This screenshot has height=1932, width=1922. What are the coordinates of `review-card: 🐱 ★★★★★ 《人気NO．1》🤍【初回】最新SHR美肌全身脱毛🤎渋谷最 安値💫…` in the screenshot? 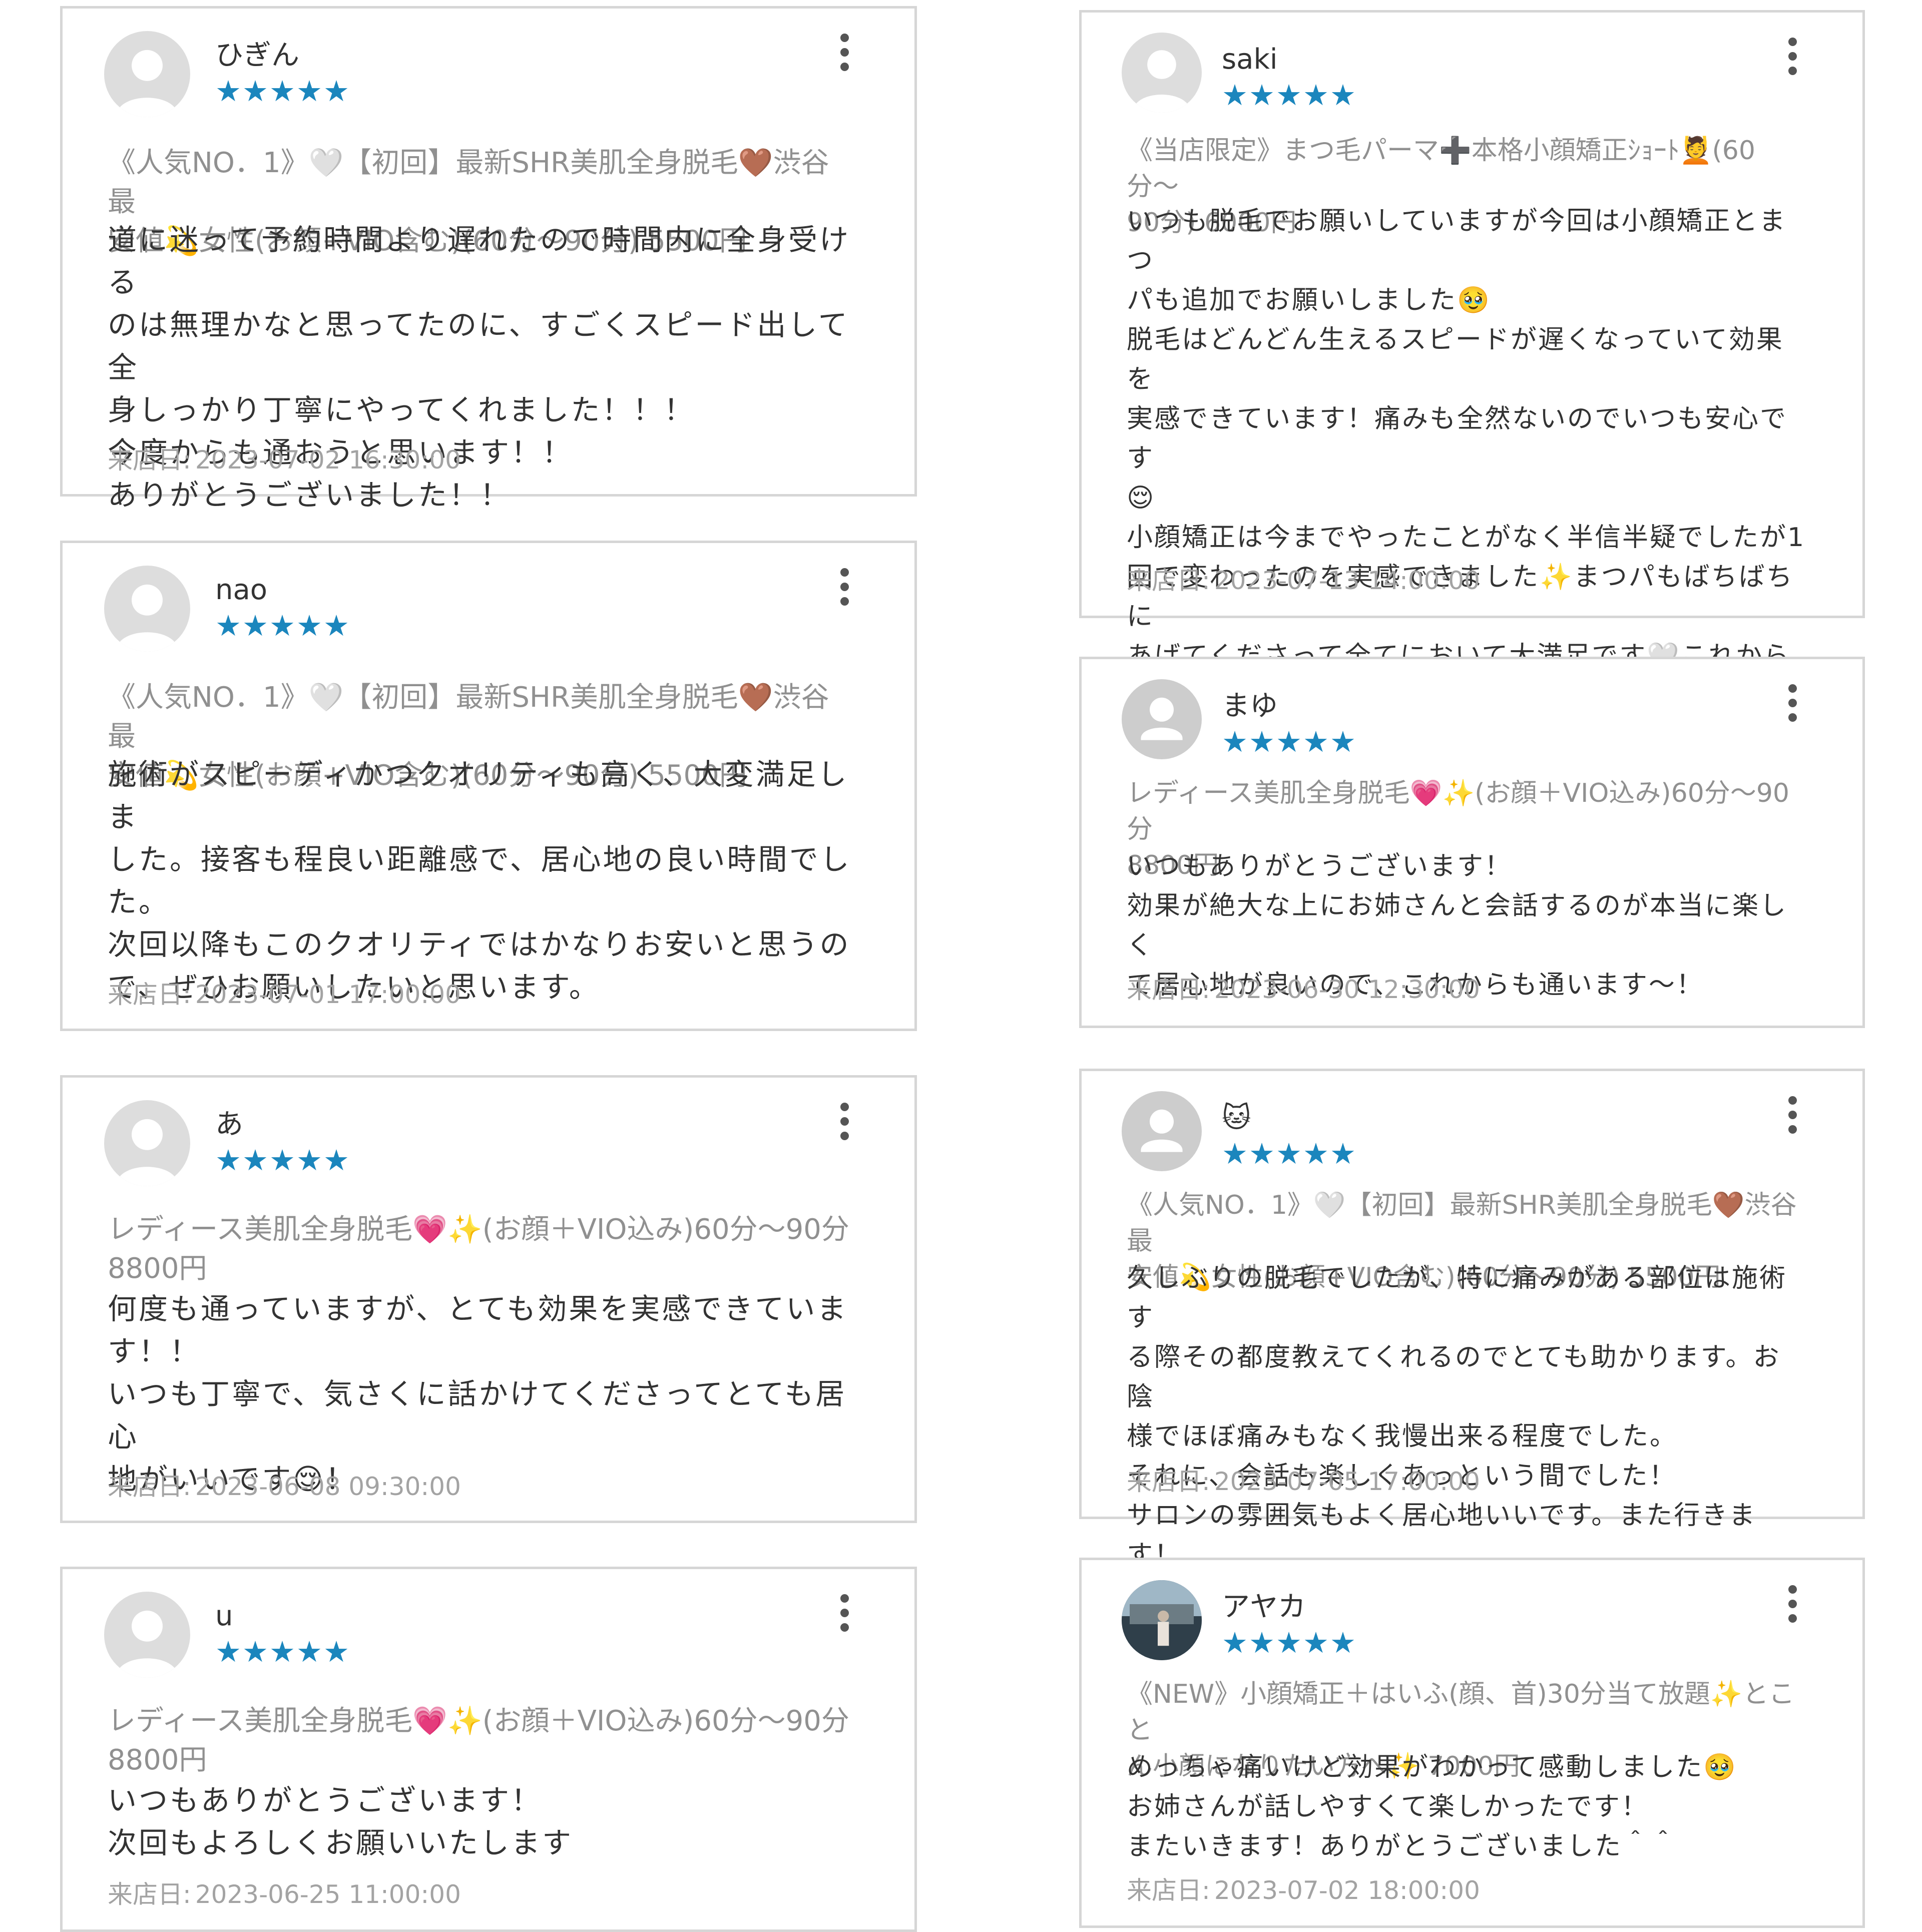 It's located at (1472, 1319).